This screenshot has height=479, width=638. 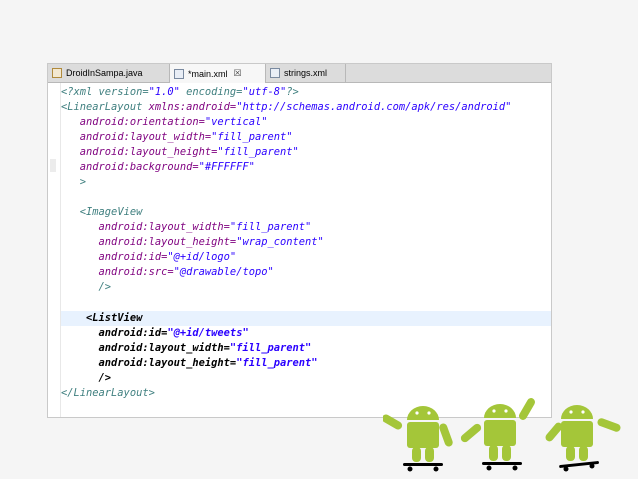 What do you see at coordinates (54, 250) in the screenshot?
I see `editor-gutter` at bounding box center [54, 250].